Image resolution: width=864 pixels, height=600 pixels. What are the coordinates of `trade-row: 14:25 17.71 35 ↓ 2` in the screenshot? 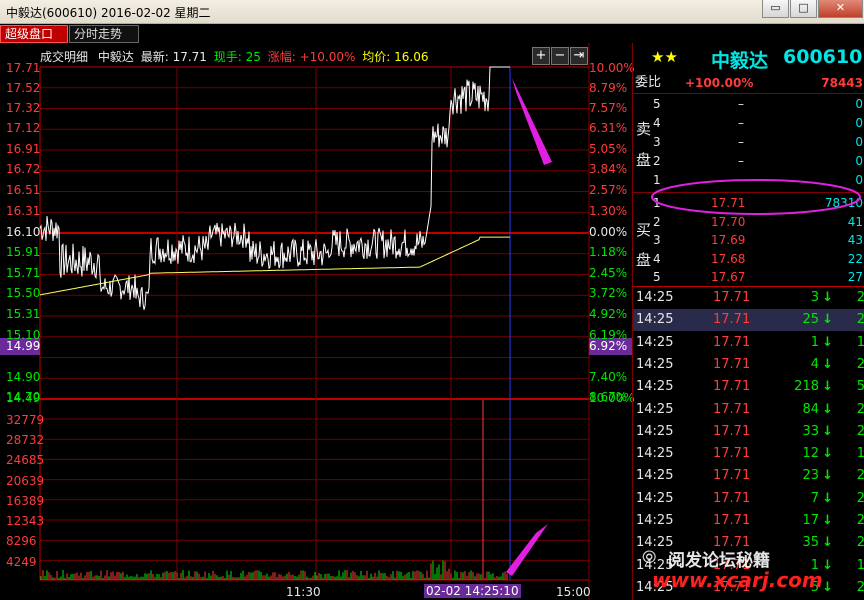 It's located at (748, 543).